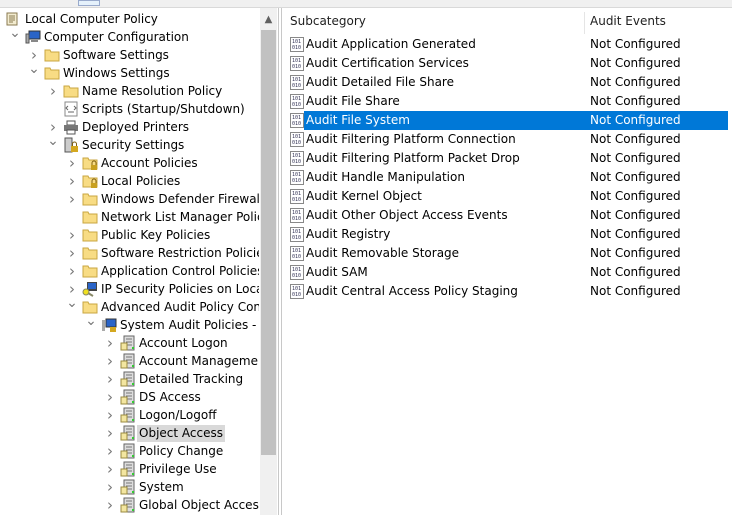  Describe the element at coordinates (445, 177) in the screenshot. I see `subcategory-cell: Audit Handle Manipulation` at that location.